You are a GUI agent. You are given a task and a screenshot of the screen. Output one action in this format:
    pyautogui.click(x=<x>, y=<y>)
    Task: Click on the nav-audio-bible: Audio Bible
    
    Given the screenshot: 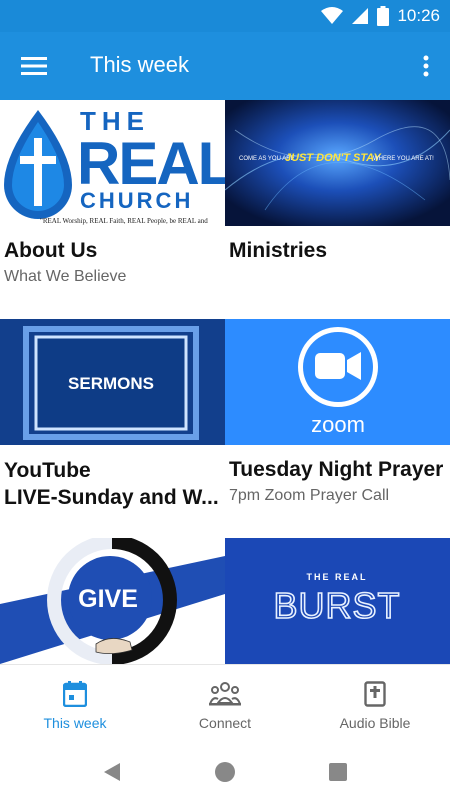 What is the action you would take?
    pyautogui.click(x=375, y=705)
    